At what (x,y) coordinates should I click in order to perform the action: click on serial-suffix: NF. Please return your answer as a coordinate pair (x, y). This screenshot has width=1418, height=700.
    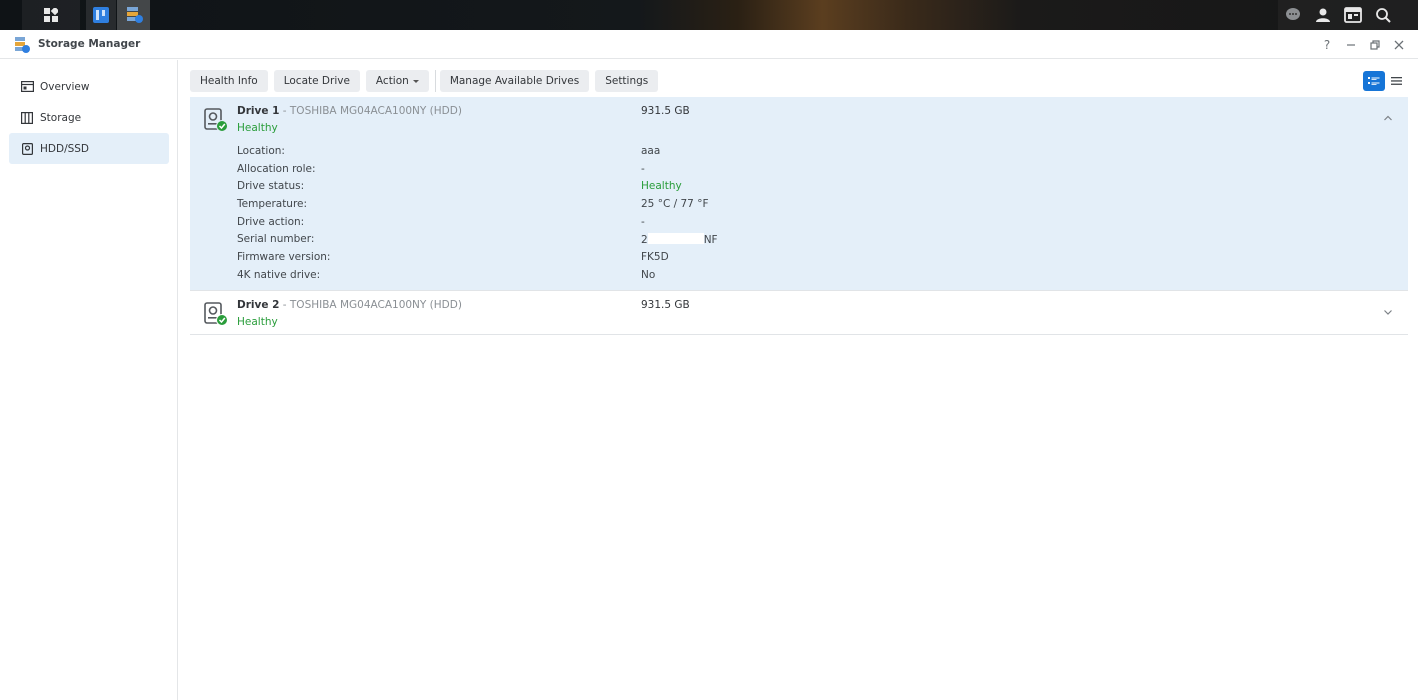
    Looking at the image, I should click on (710, 240).